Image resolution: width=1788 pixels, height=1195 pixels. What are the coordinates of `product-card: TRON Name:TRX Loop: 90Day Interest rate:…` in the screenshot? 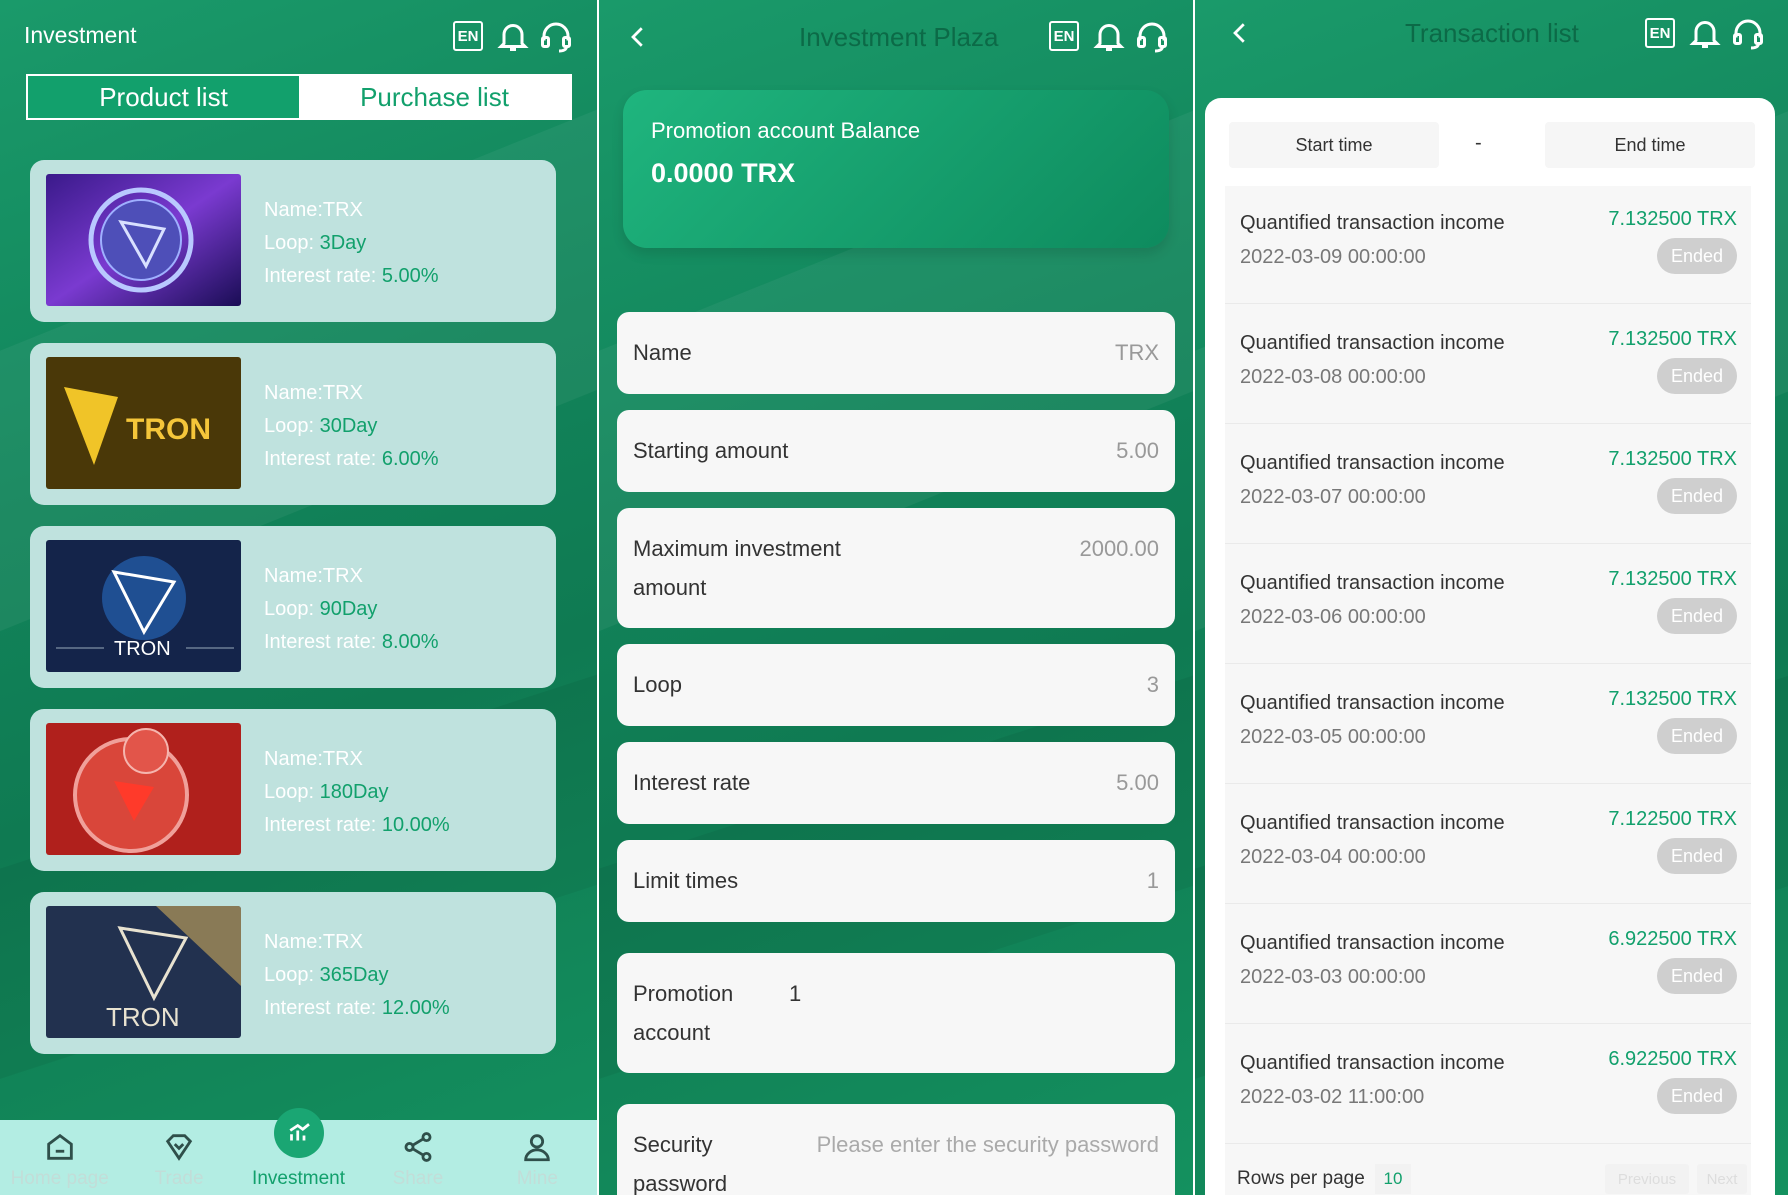 It's located at (293, 607).